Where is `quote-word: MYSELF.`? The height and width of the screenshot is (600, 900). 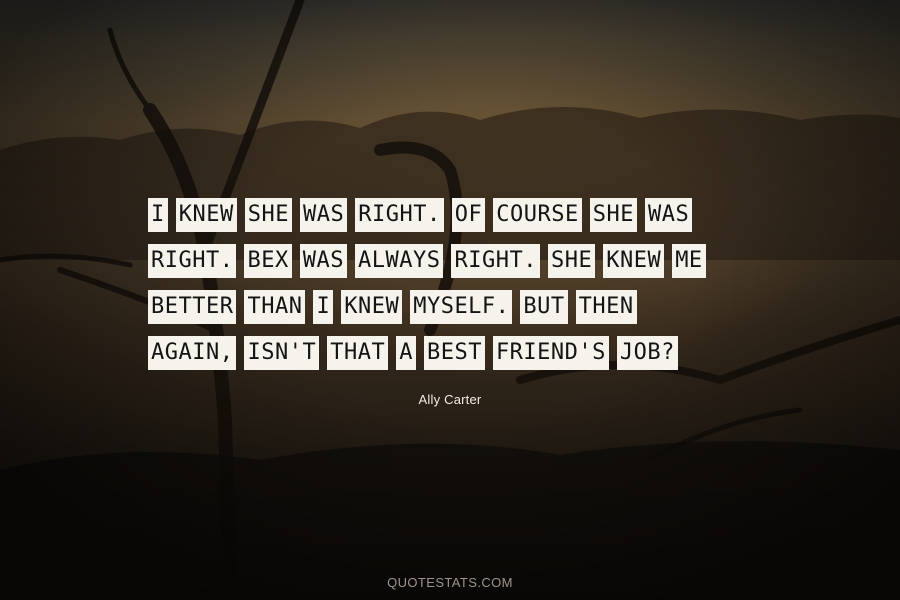 quote-word: MYSELF. is located at coordinates (461, 307).